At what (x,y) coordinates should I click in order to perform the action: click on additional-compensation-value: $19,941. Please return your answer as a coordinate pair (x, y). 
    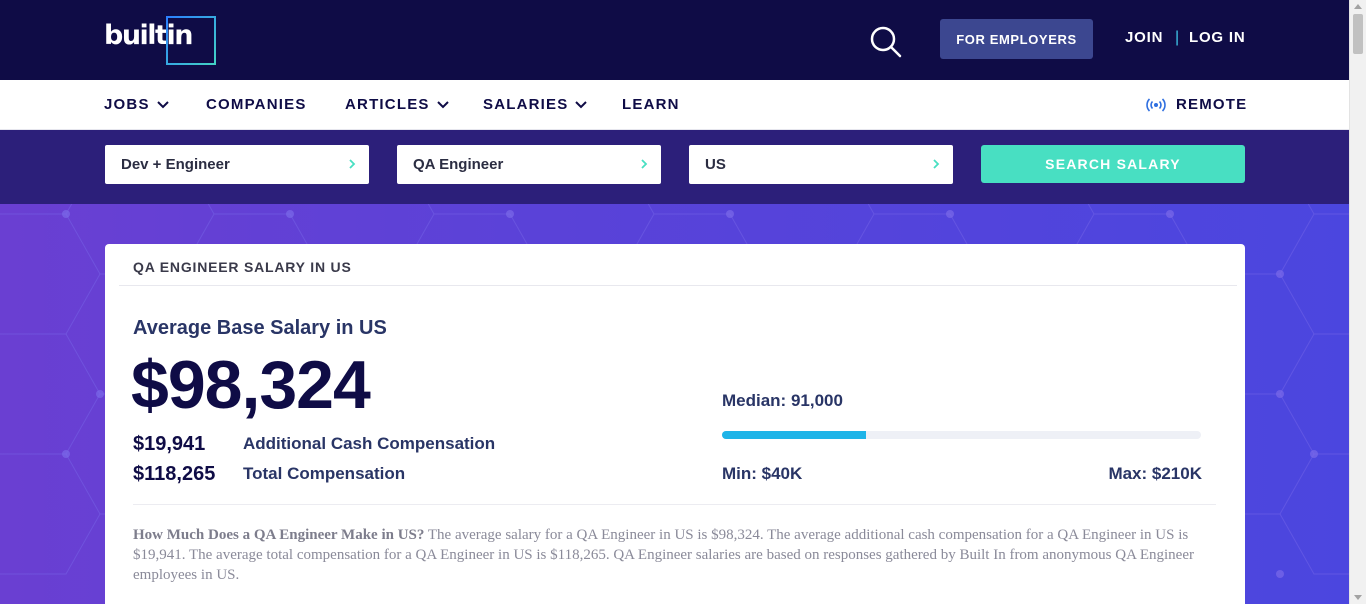
    Looking at the image, I should click on (169, 444).